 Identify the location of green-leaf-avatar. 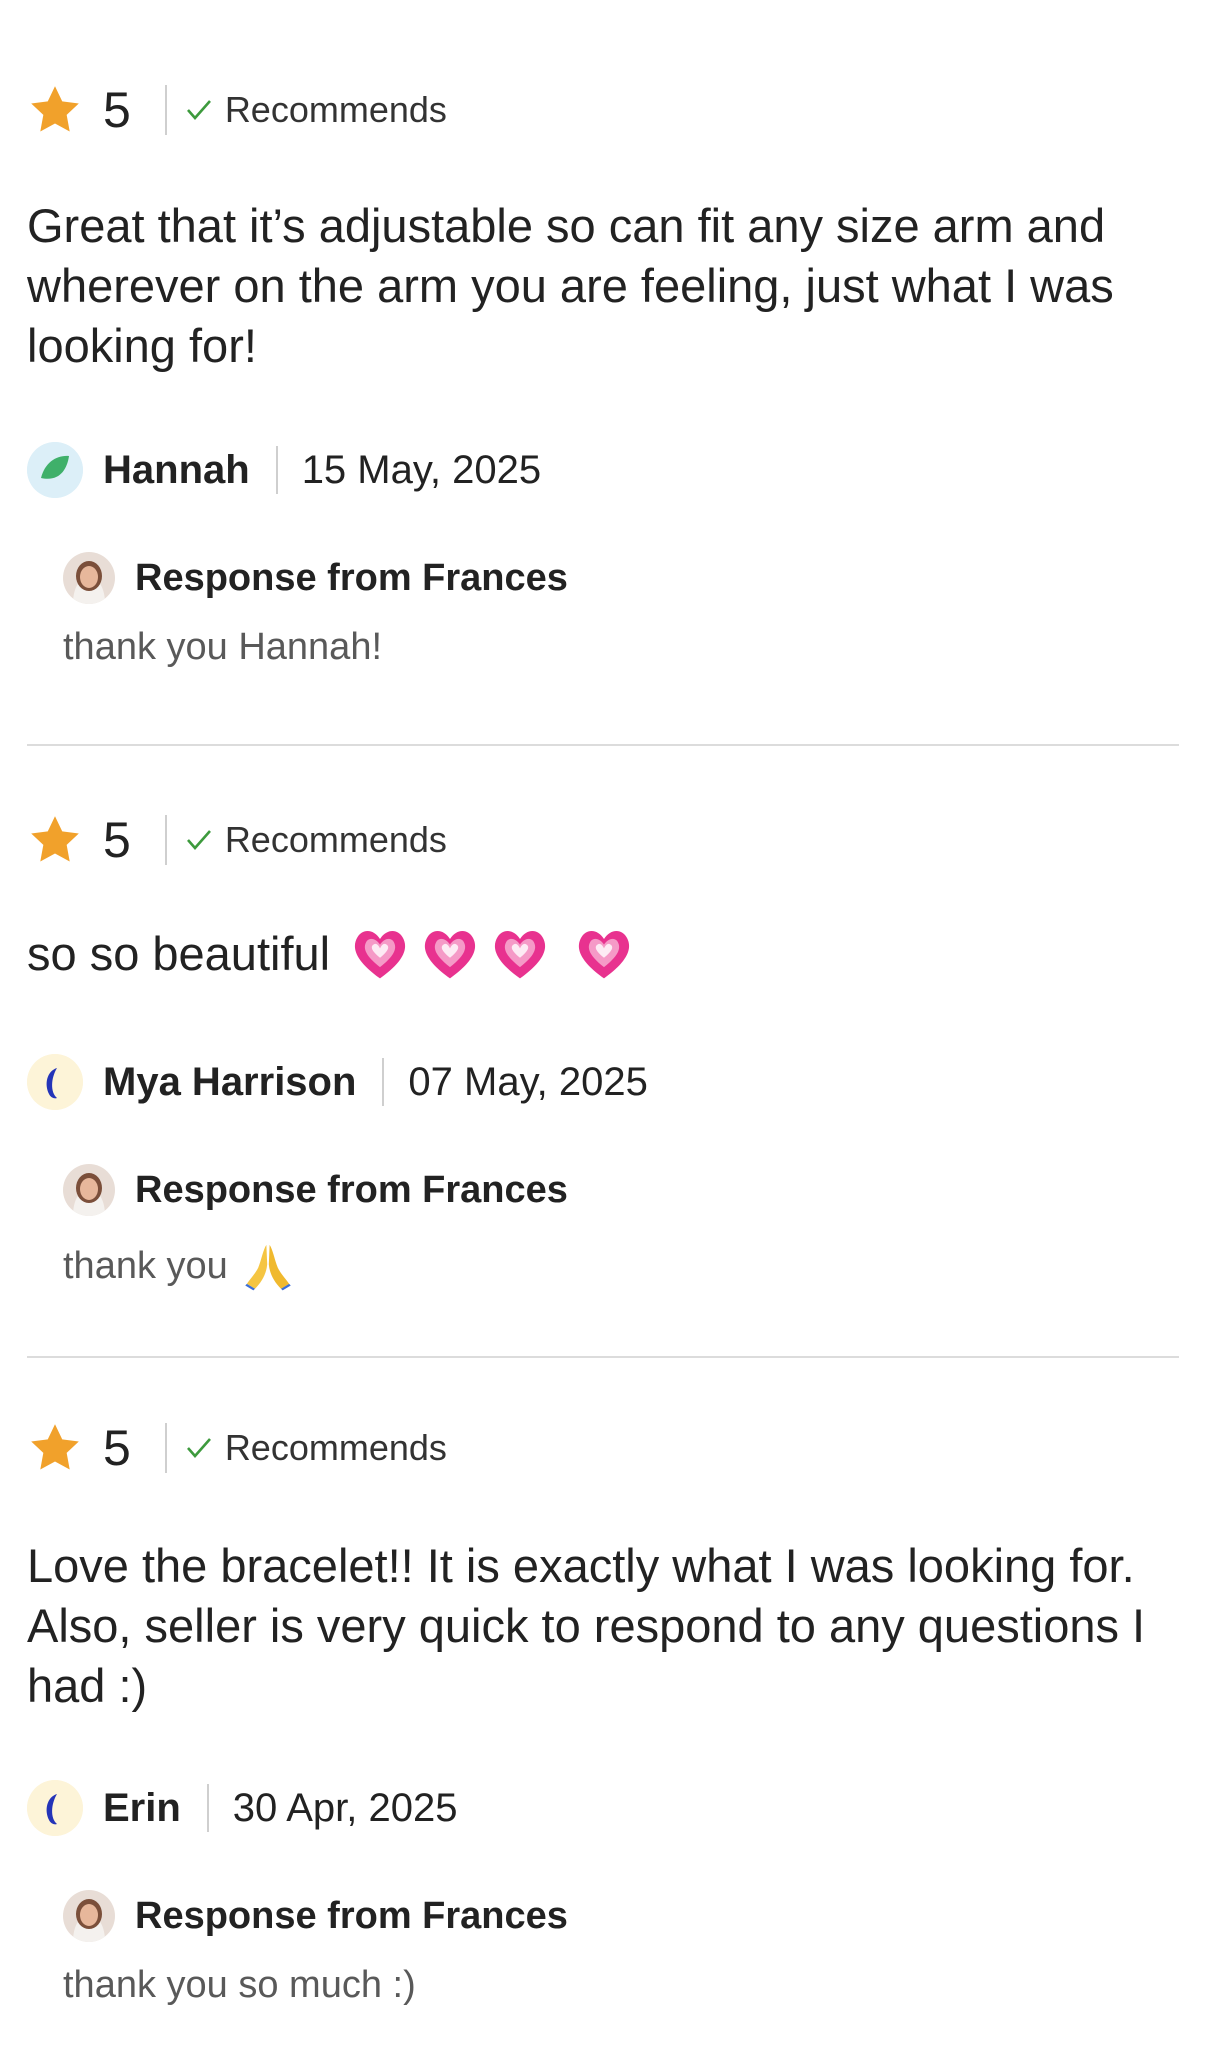
(55, 470).